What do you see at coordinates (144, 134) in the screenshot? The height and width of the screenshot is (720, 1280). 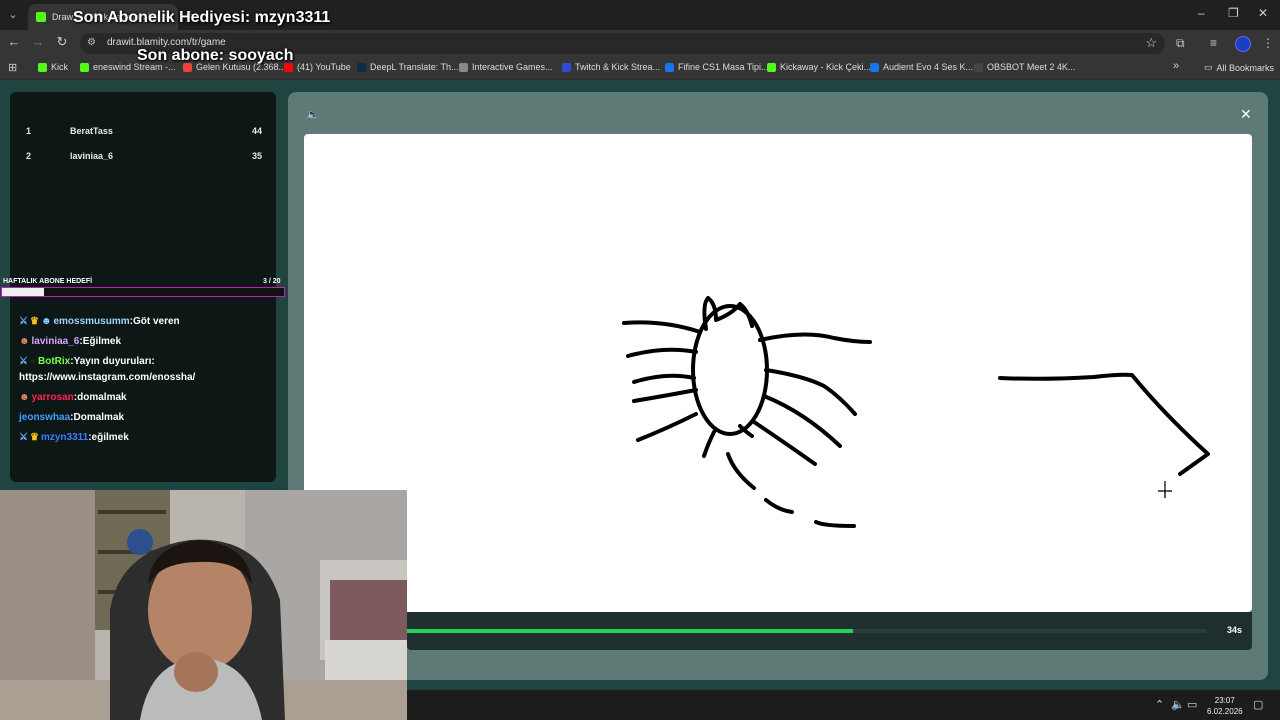 I see `leaderboard-row: 1 BeratTass 44` at bounding box center [144, 134].